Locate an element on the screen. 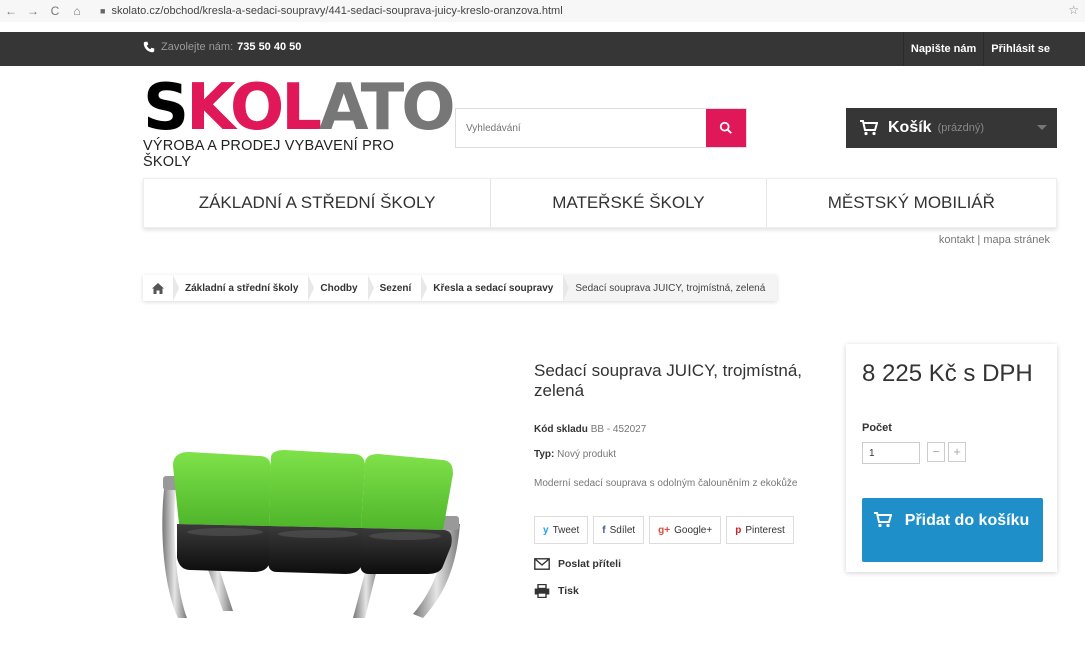 The image size is (1085, 645). type-label: Typ: is located at coordinates (544, 454).